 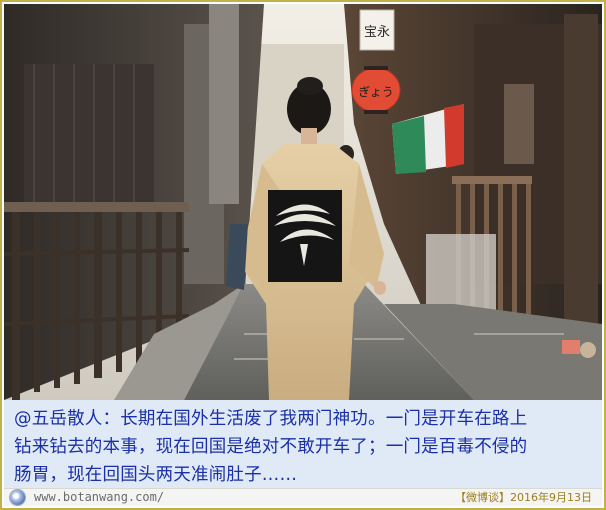 I want to click on source-date: 【微博谈】2016年9月13日, so click(x=523, y=497).